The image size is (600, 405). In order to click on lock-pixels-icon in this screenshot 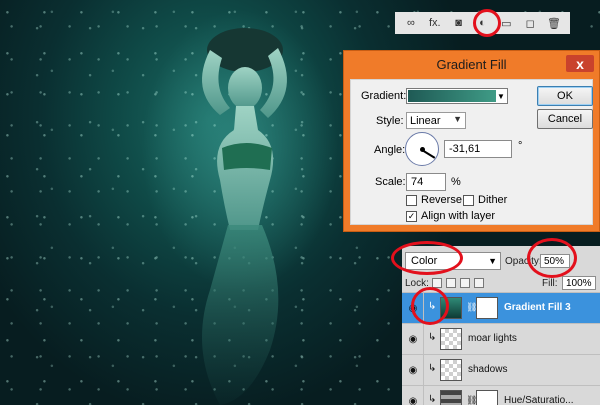, I will do `click(451, 283)`.